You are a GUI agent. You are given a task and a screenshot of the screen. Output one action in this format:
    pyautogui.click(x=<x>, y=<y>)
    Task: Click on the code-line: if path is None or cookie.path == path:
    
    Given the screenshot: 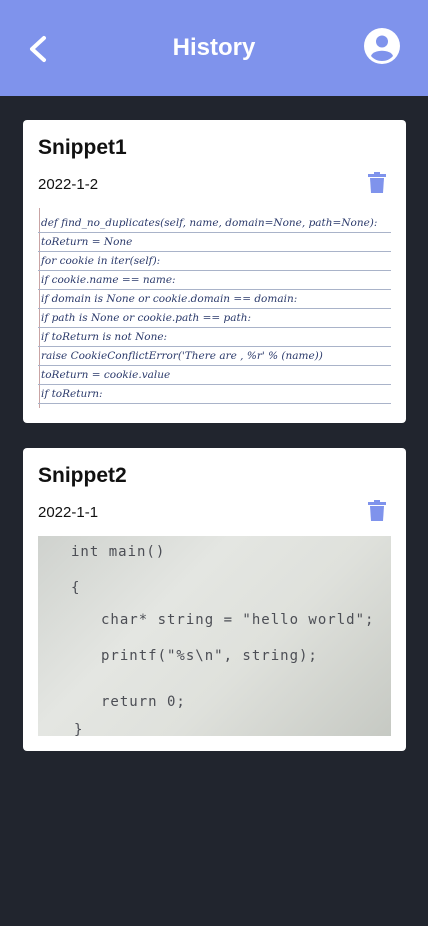 What is the action you would take?
    pyautogui.click(x=214, y=318)
    